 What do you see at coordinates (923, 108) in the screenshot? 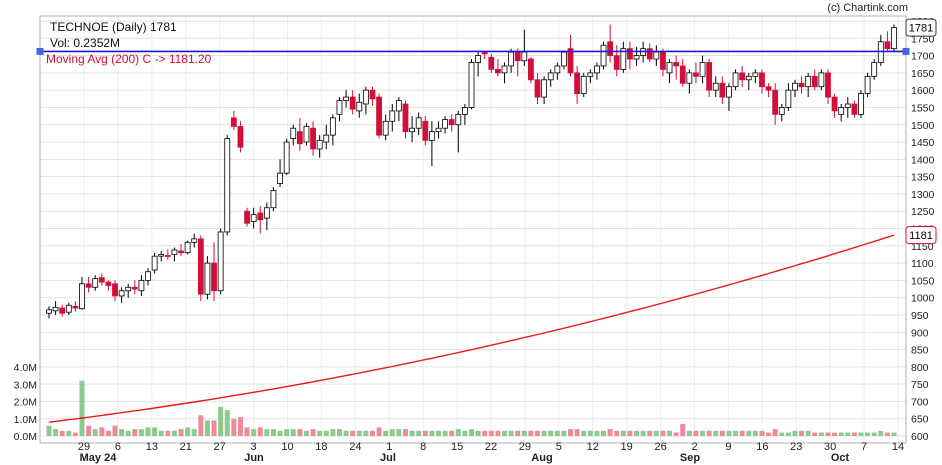
I see `price-tick-label: 1550` at bounding box center [923, 108].